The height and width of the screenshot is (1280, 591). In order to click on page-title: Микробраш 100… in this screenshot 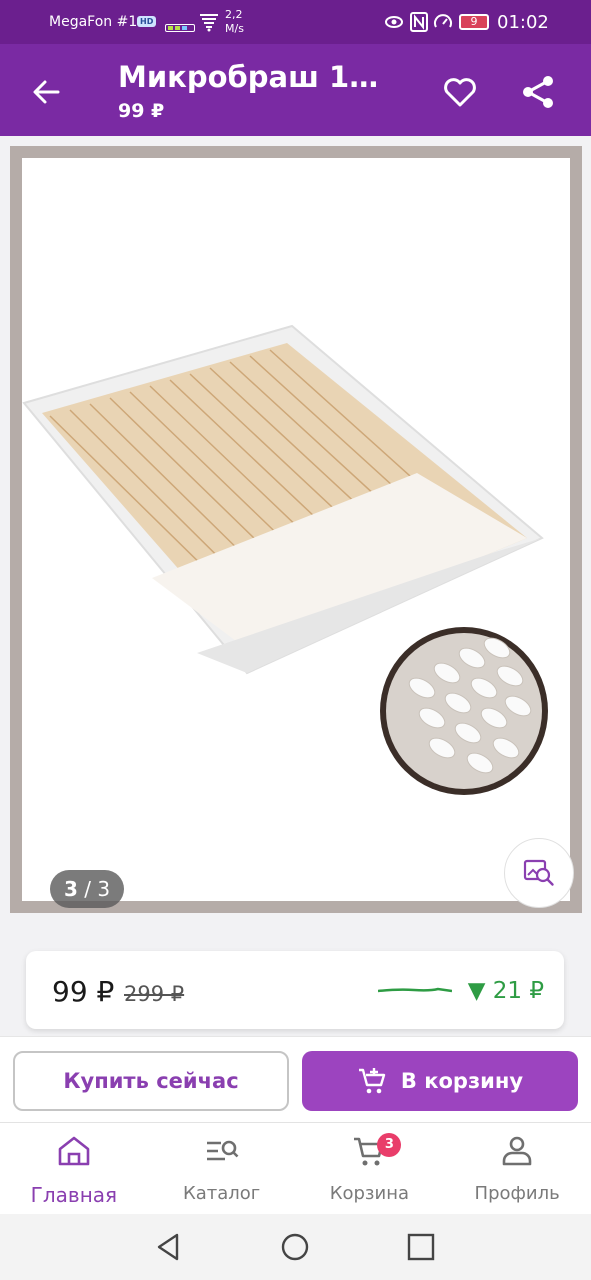, I will do `click(258, 77)`.